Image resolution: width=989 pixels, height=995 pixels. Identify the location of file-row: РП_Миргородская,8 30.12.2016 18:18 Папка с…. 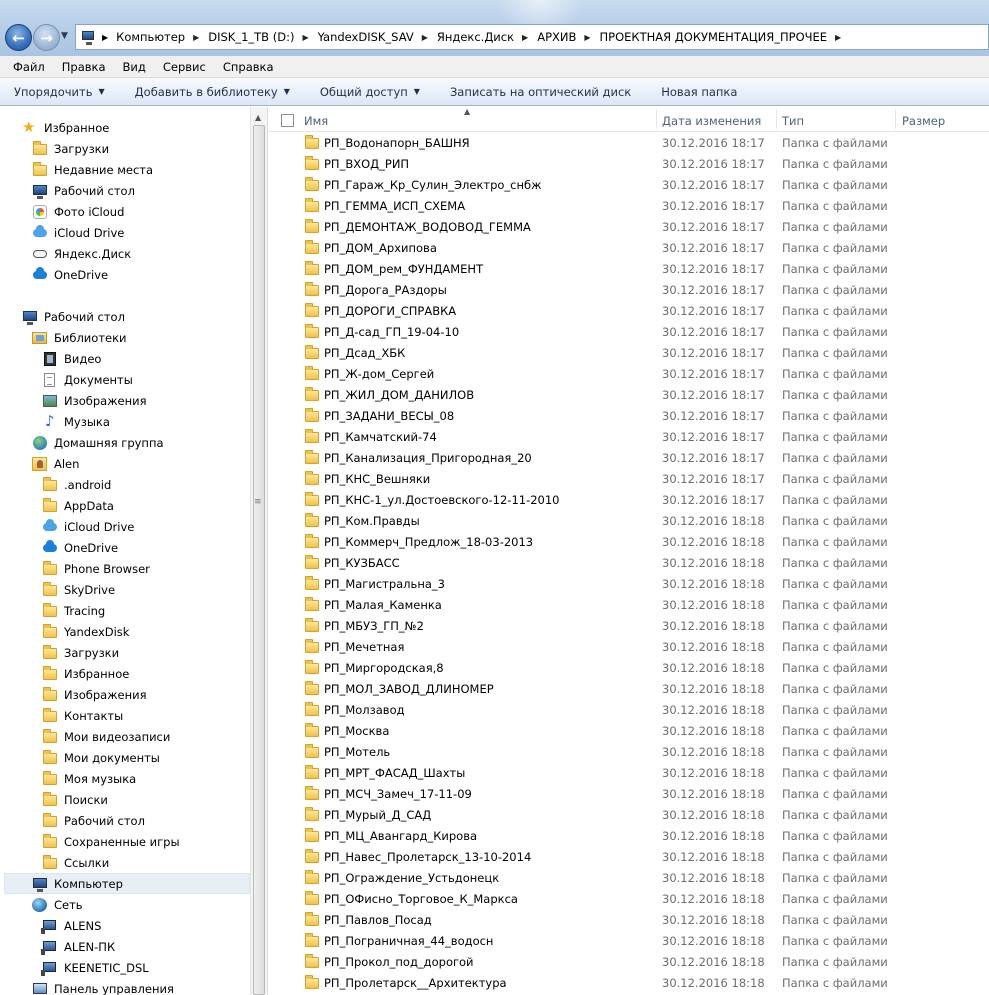
(628, 668).